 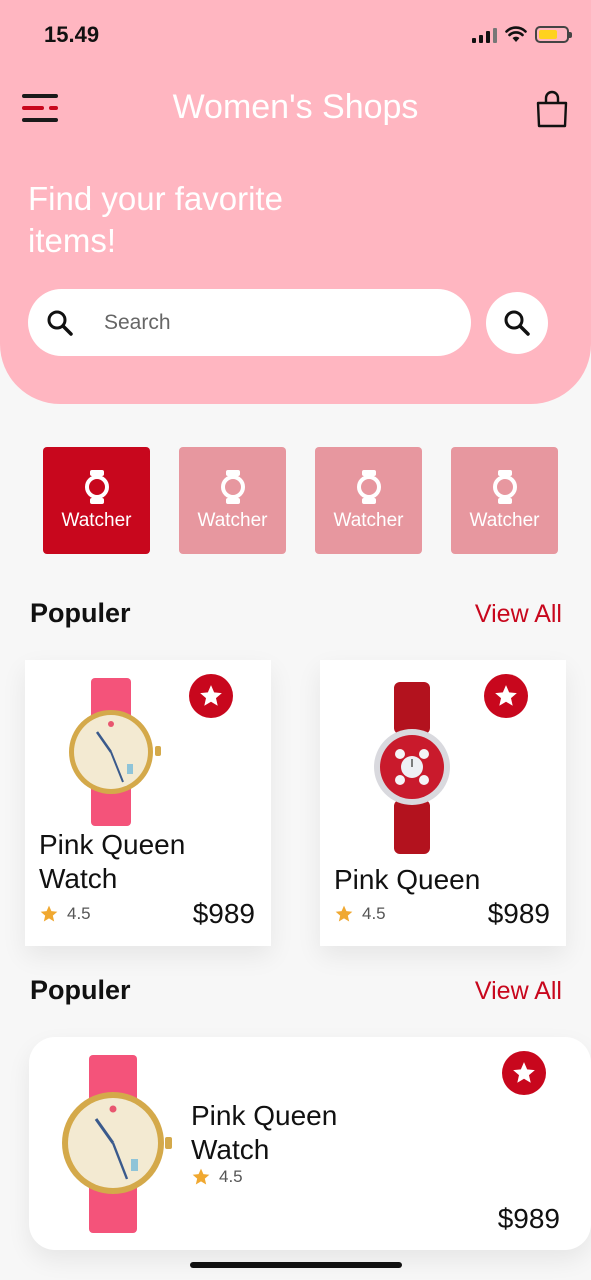 What do you see at coordinates (300, 500) in the screenshot?
I see `category-list: Watcher Watcher Watcher Watcher` at bounding box center [300, 500].